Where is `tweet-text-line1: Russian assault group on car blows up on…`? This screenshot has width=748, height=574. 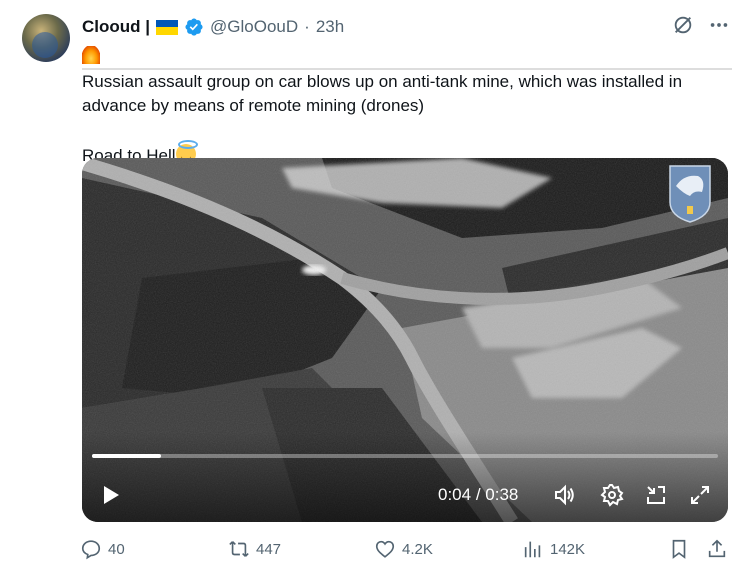
tweet-text-line1: Russian assault group on car blows up on… is located at coordinates (382, 93).